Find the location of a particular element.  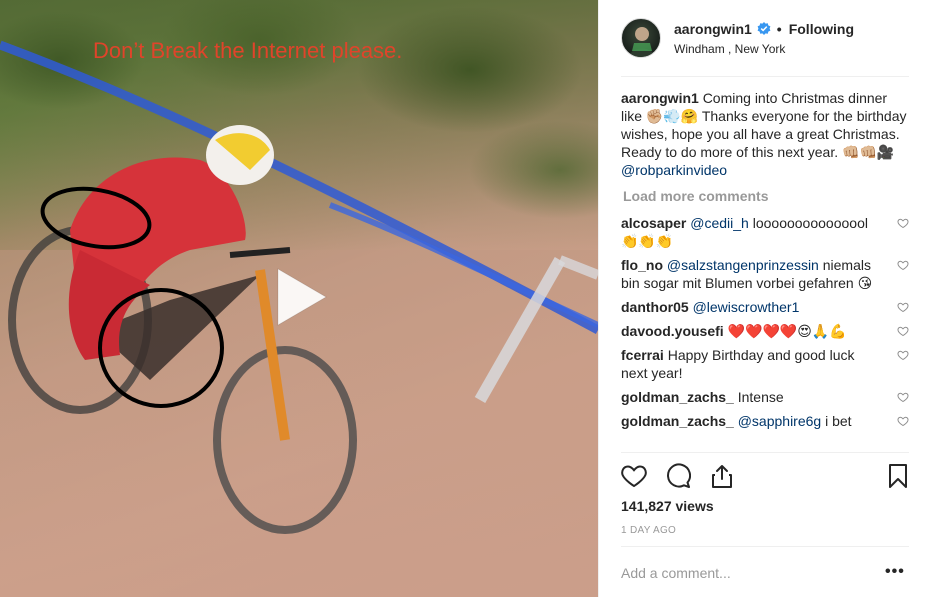

comment-text: Intense is located at coordinates (760, 397).